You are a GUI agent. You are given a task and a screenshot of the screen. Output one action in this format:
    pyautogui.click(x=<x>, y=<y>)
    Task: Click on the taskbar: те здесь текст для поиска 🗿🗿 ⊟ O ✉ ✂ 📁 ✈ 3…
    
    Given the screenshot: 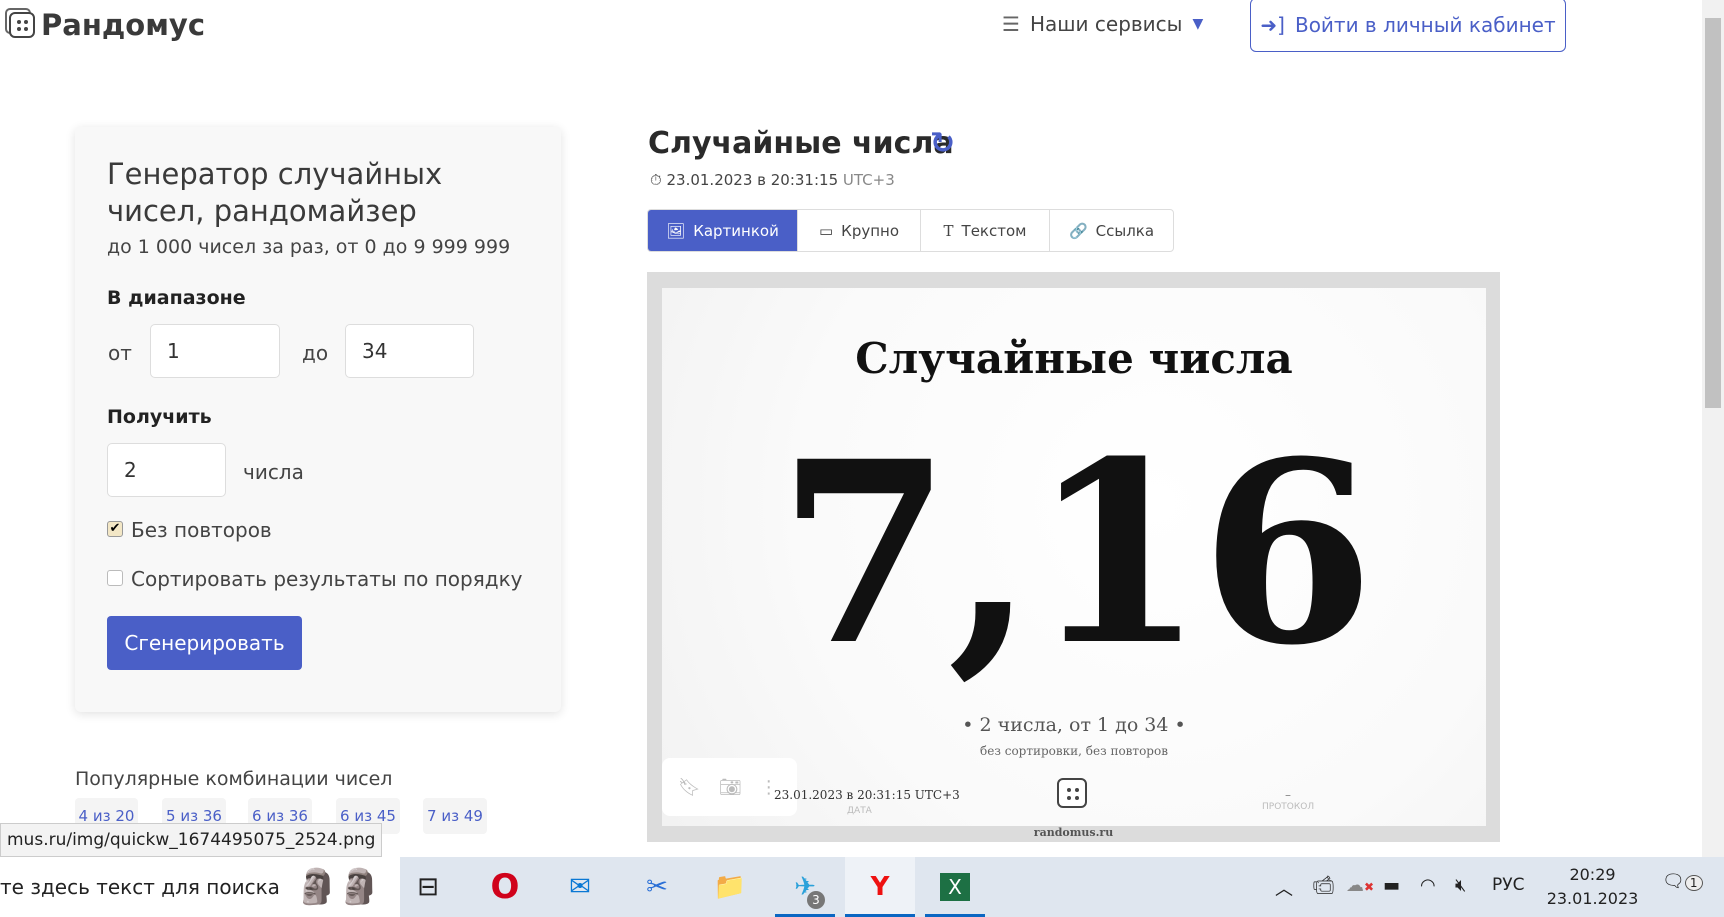 What is the action you would take?
    pyautogui.click(x=862, y=887)
    